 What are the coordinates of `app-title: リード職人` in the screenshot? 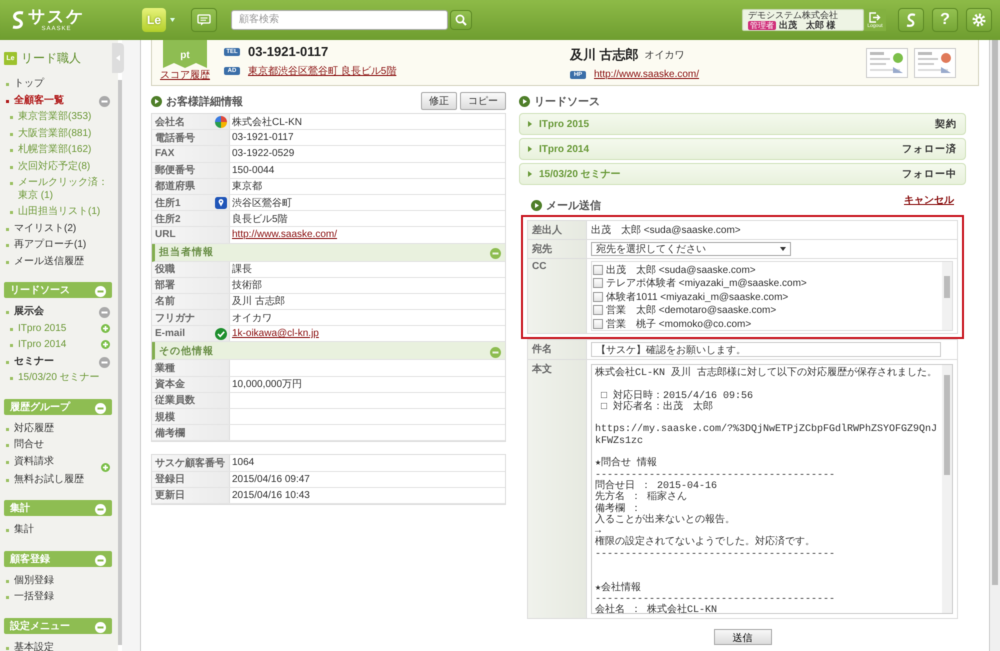 It's located at (51, 58).